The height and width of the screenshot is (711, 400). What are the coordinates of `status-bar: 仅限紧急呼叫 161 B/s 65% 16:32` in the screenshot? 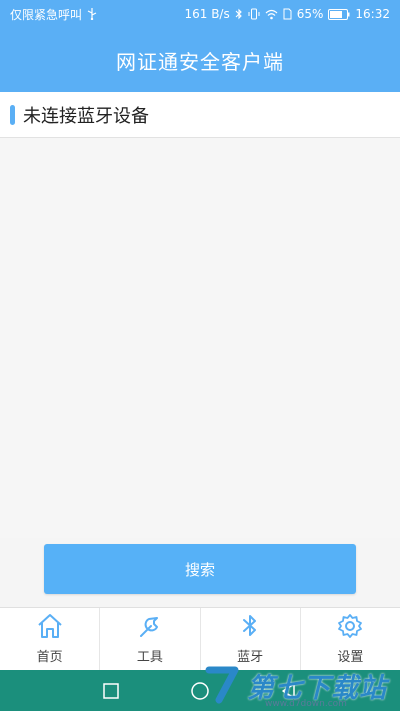 It's located at (200, 14).